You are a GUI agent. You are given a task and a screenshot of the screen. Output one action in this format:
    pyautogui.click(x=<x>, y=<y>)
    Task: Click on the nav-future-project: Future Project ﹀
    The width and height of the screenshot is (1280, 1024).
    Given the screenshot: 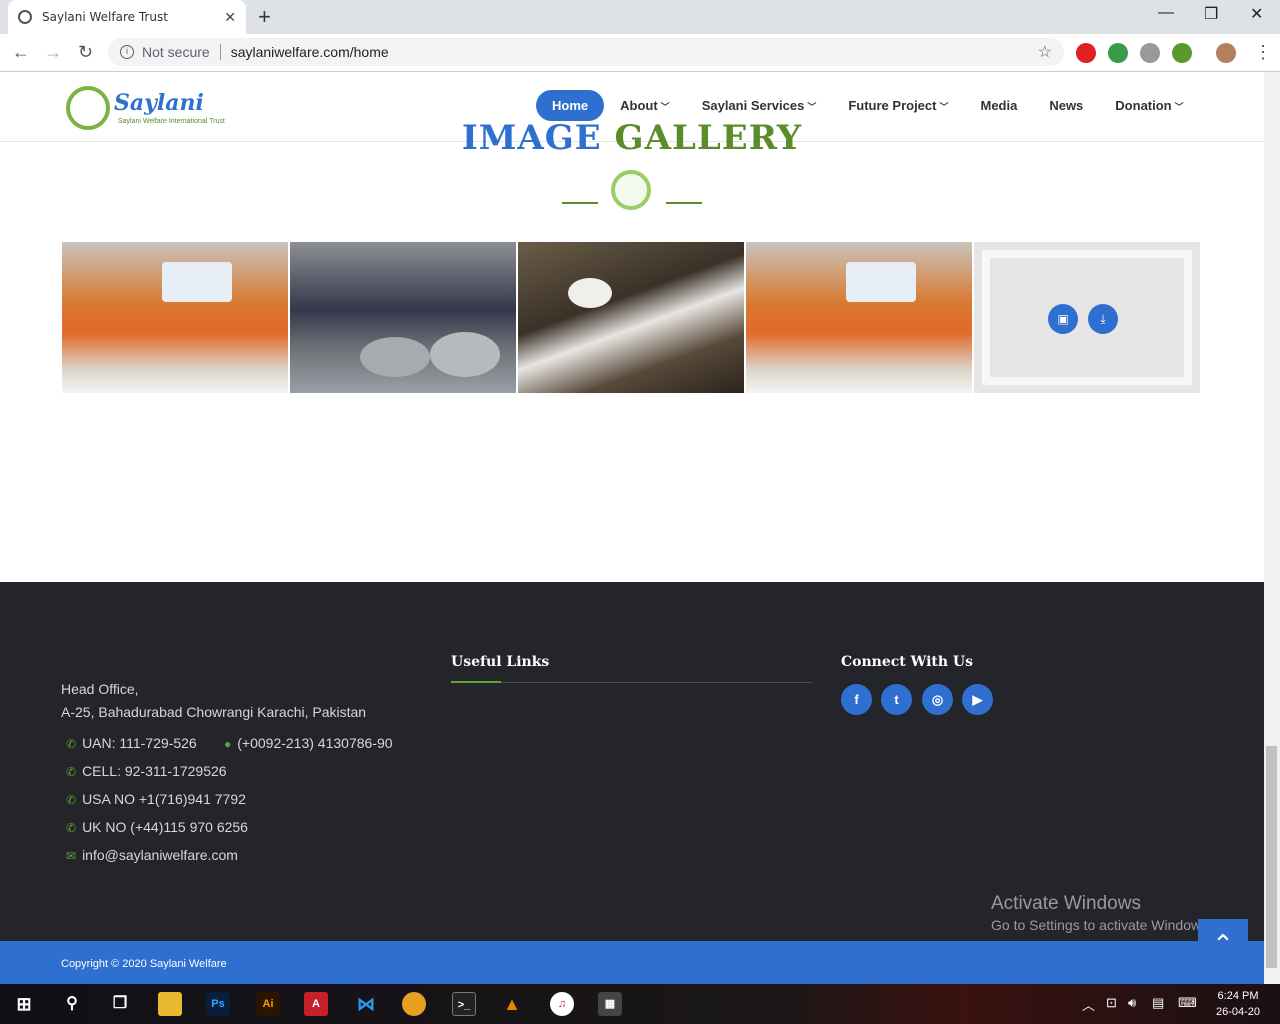 What is the action you would take?
    pyautogui.click(x=898, y=105)
    